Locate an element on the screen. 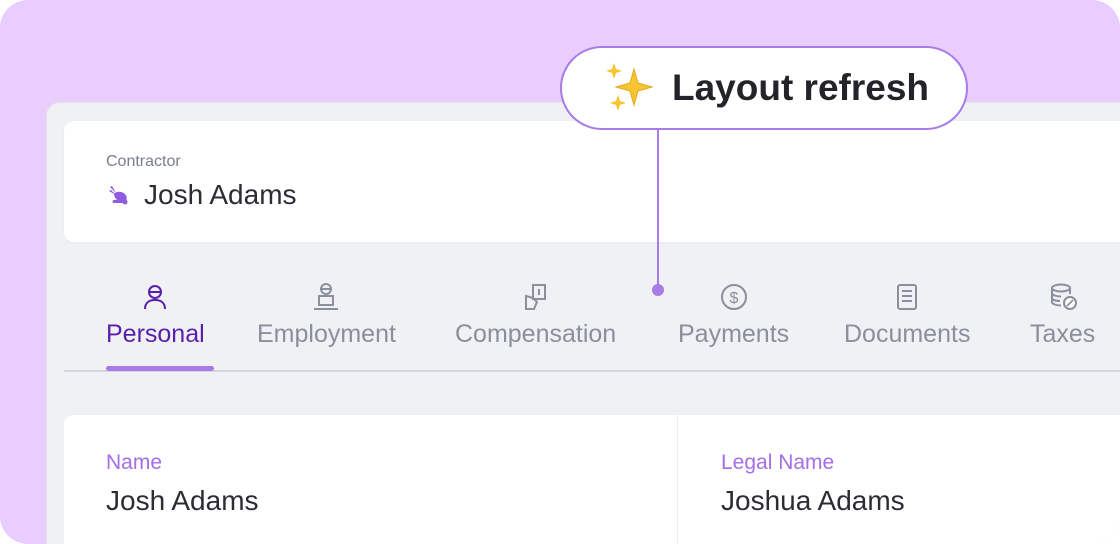 The image size is (1120, 544). tab-personal: Personal is located at coordinates (155, 315).